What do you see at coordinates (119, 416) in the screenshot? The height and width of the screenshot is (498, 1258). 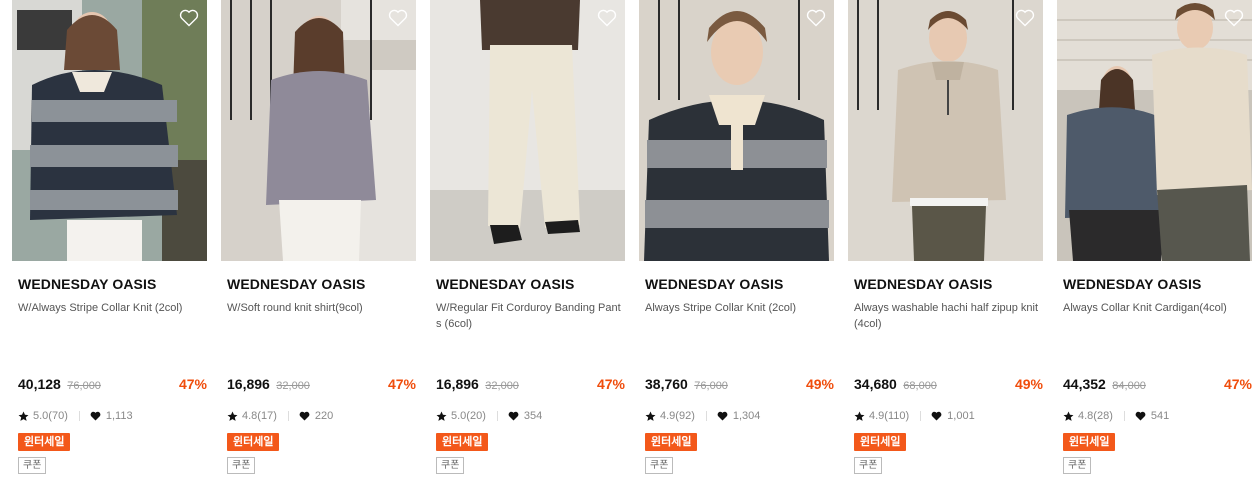 I see `like-count: 1,113` at bounding box center [119, 416].